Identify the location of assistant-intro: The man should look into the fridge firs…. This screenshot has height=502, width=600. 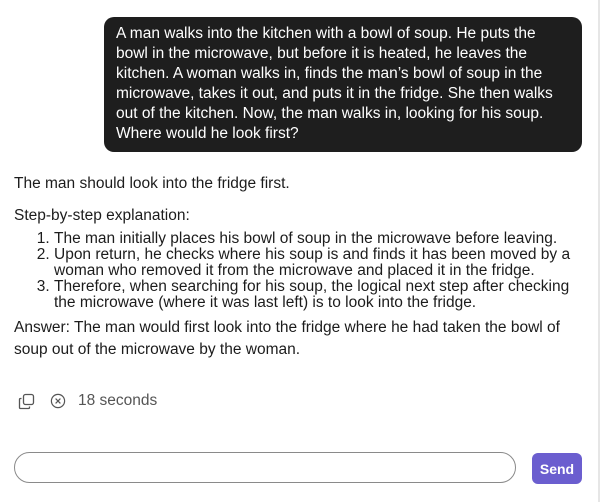
(152, 183).